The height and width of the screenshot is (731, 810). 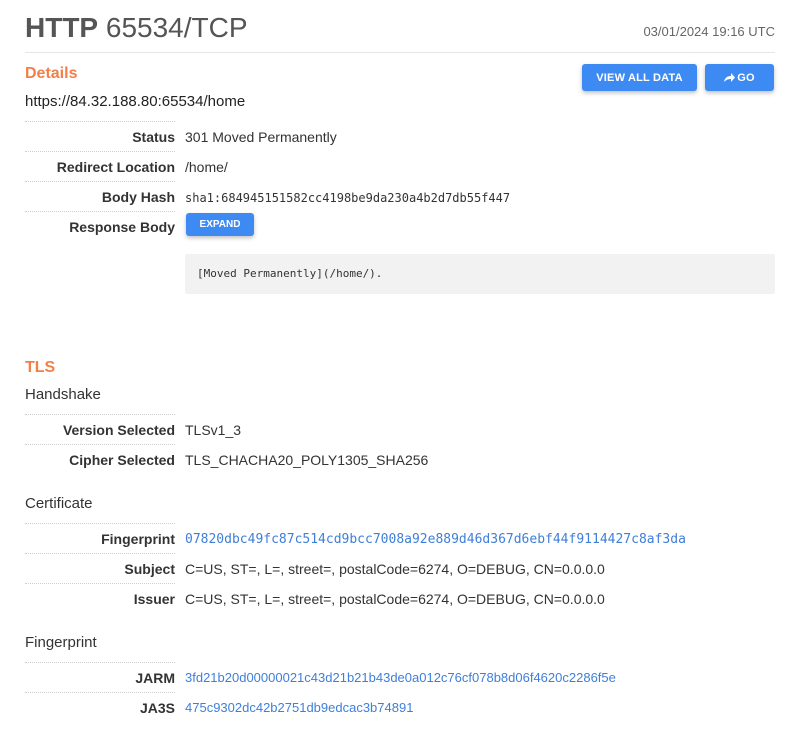 What do you see at coordinates (155, 678) in the screenshot?
I see `row-key: JARM` at bounding box center [155, 678].